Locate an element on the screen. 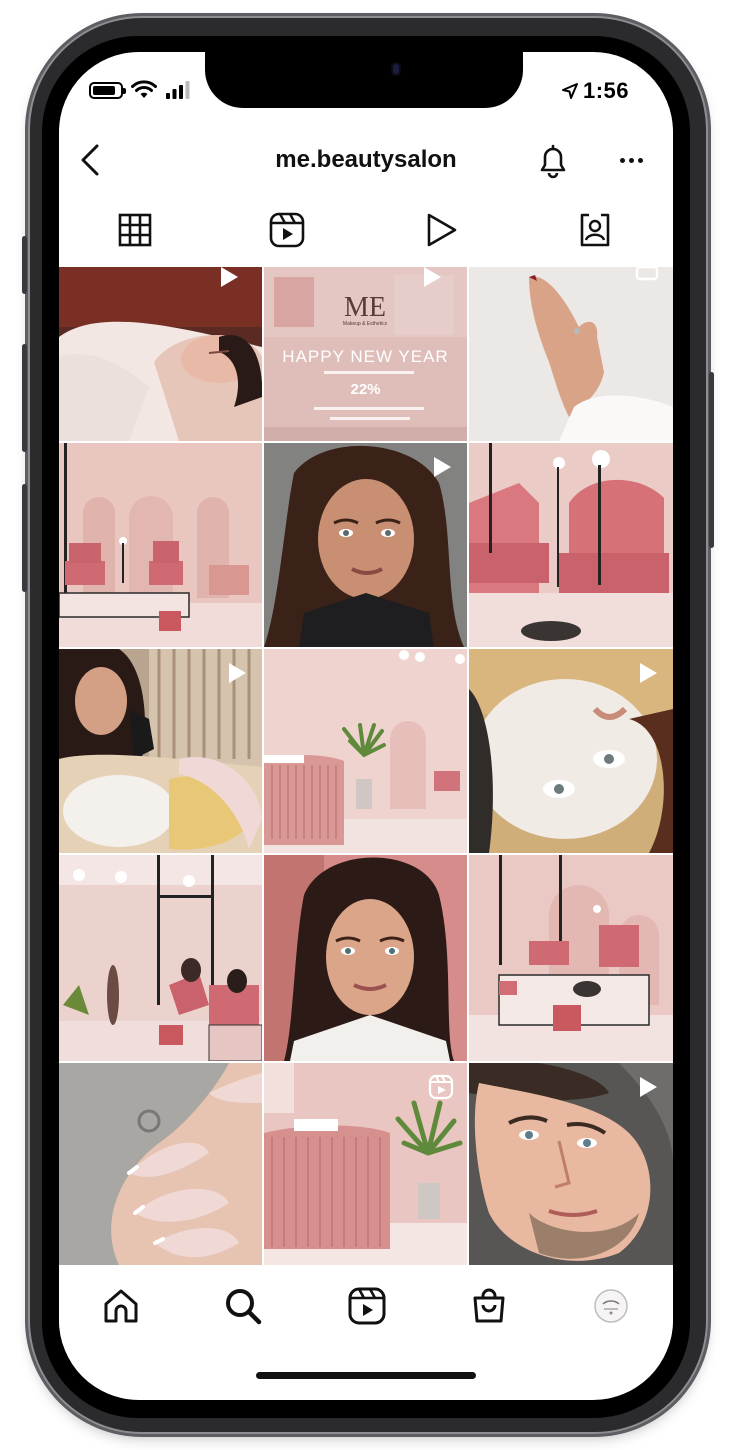 This screenshot has height=1450, width=730. more-icon is located at coordinates (631, 160).